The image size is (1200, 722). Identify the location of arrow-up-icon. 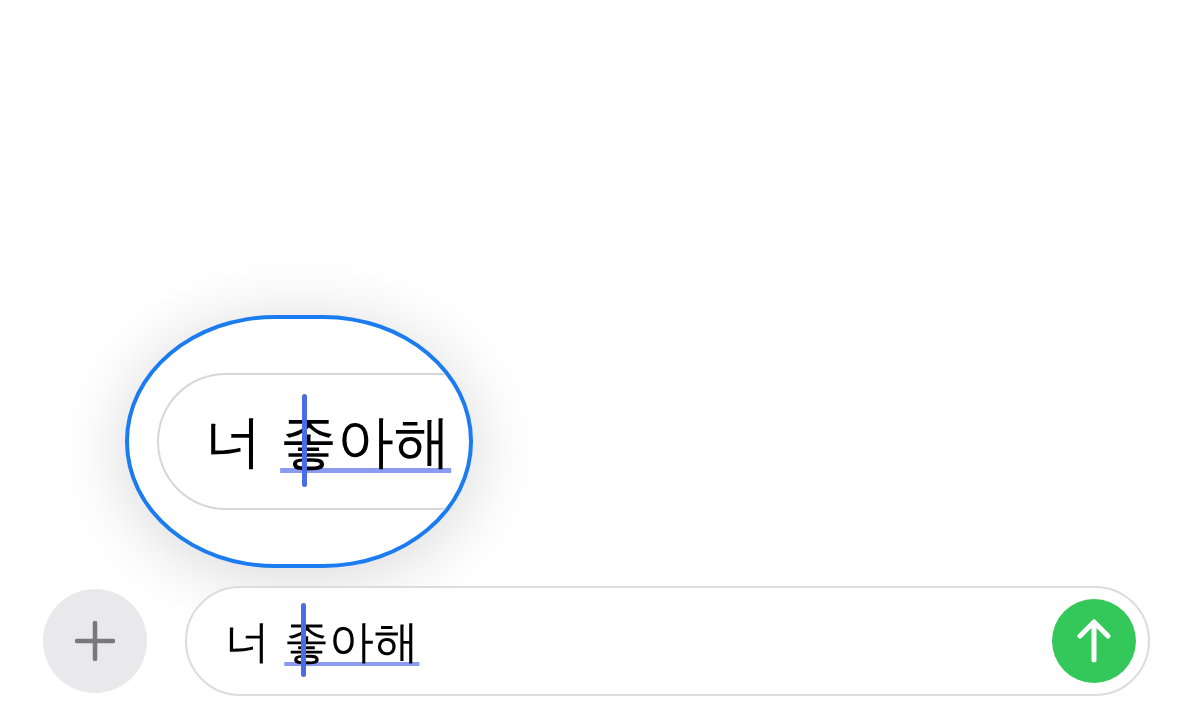
(1094, 641).